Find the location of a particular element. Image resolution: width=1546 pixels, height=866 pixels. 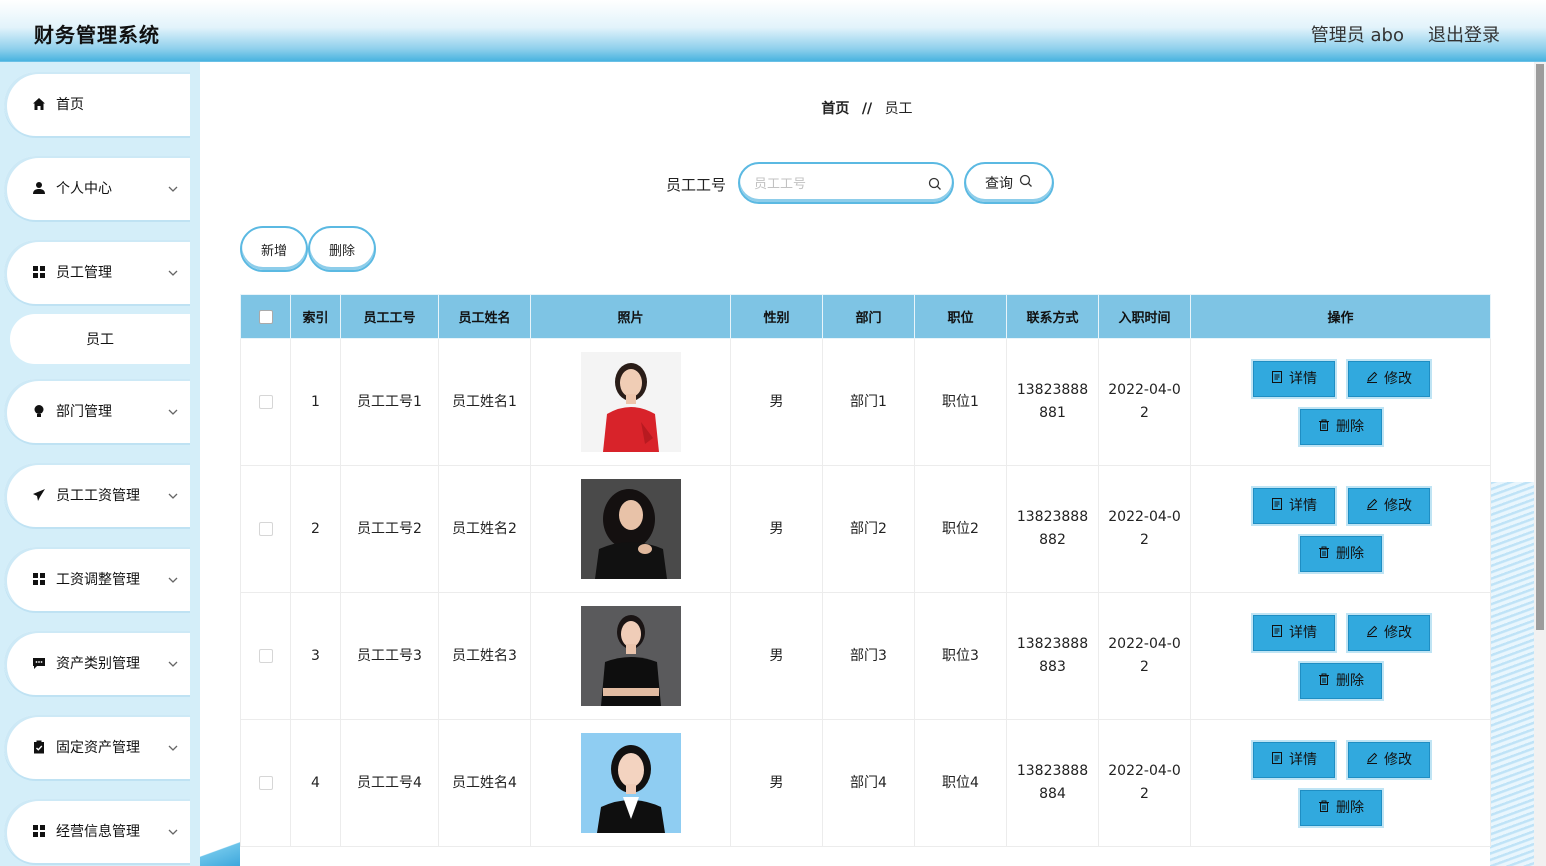

date-line: 2 is located at coordinates (1144, 667).